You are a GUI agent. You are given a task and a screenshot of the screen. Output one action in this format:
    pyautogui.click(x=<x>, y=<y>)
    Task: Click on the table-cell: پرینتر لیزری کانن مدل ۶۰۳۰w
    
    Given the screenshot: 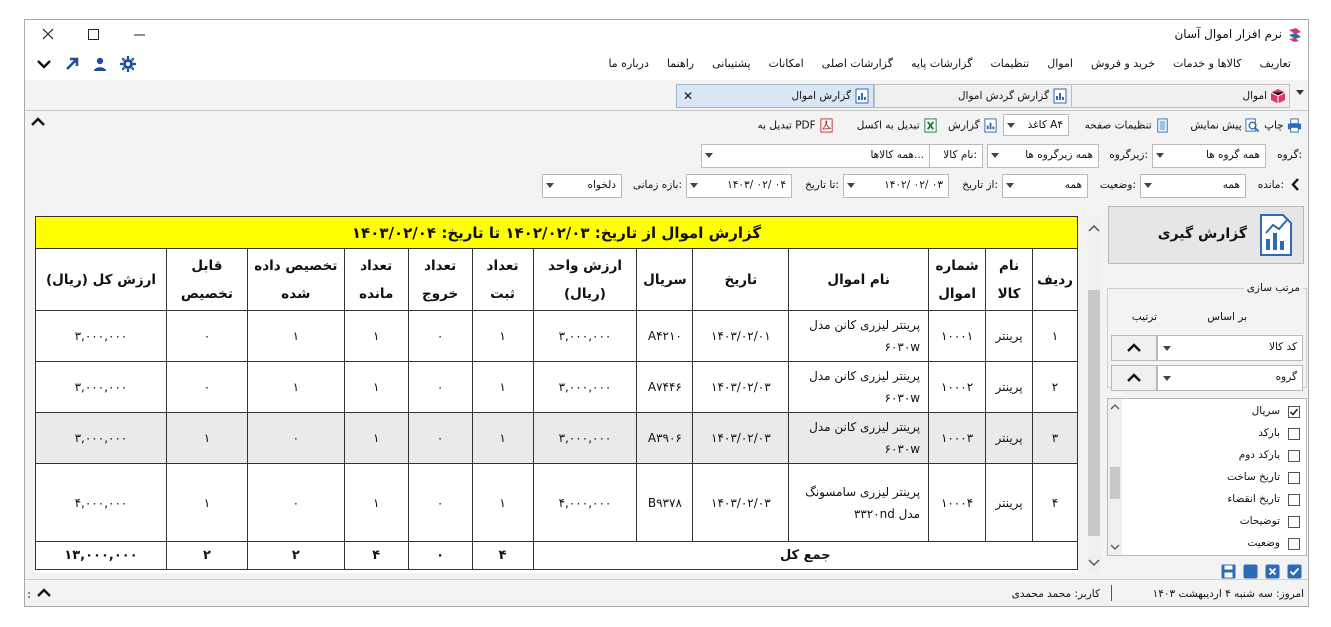 What is the action you would take?
    pyautogui.click(x=859, y=438)
    